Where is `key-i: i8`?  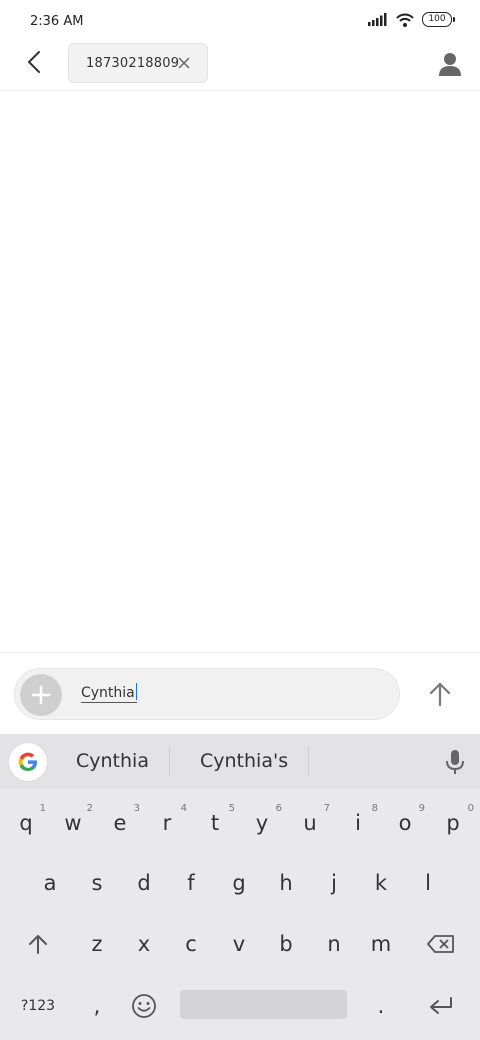
key-i: i8 is located at coordinates (358, 823).